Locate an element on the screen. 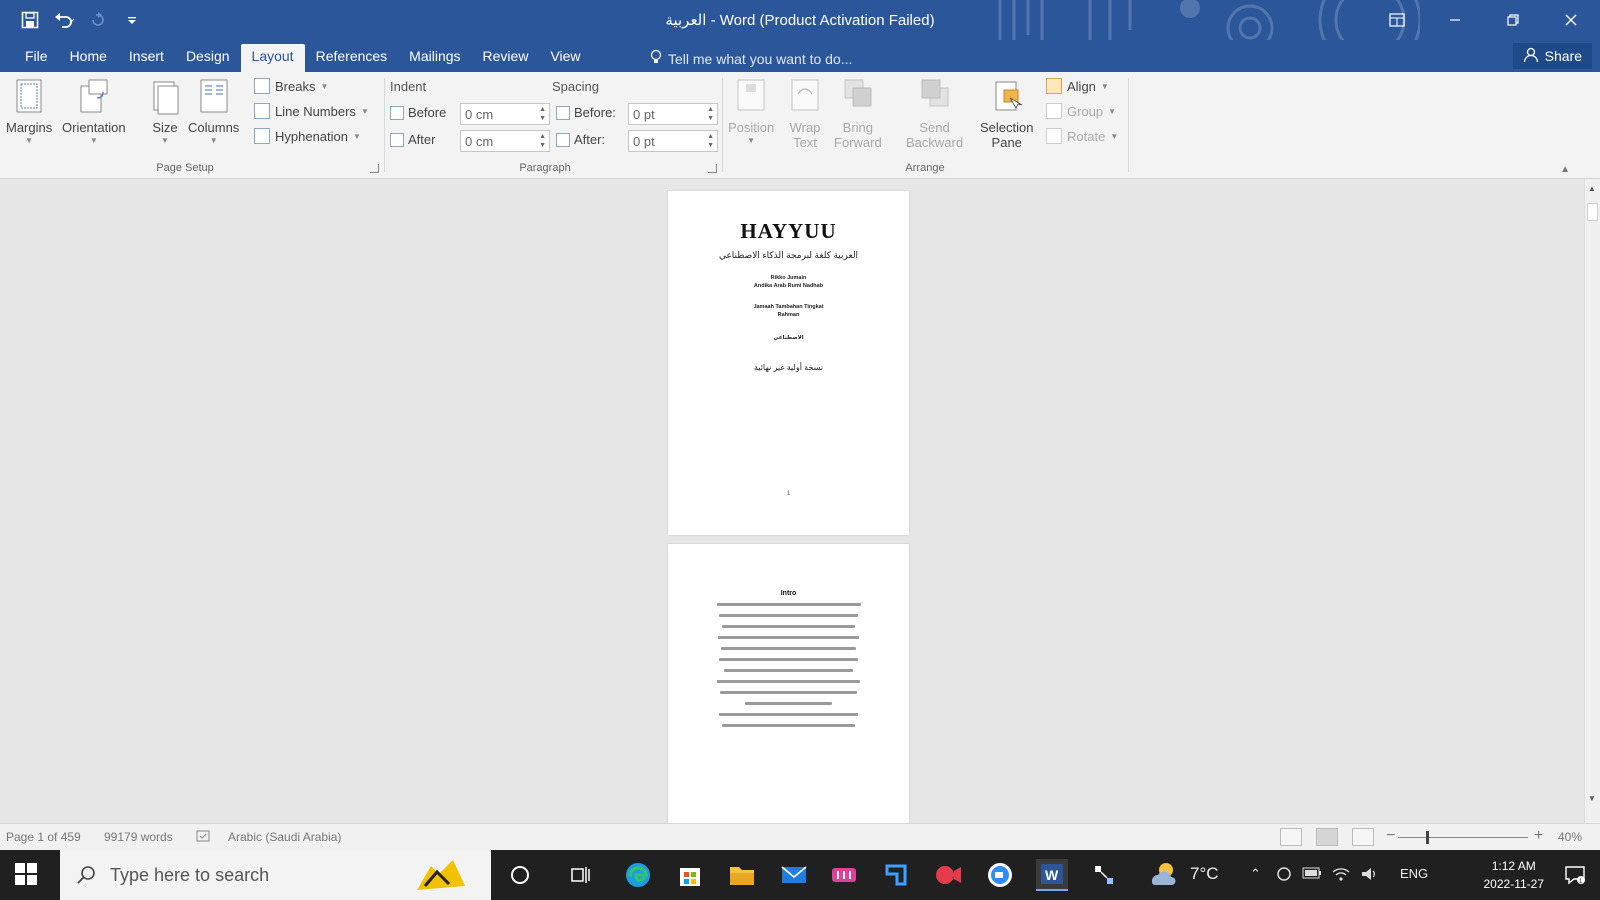 The width and height of the screenshot is (1600, 900). tray-app-icon is located at coordinates (1284, 875).